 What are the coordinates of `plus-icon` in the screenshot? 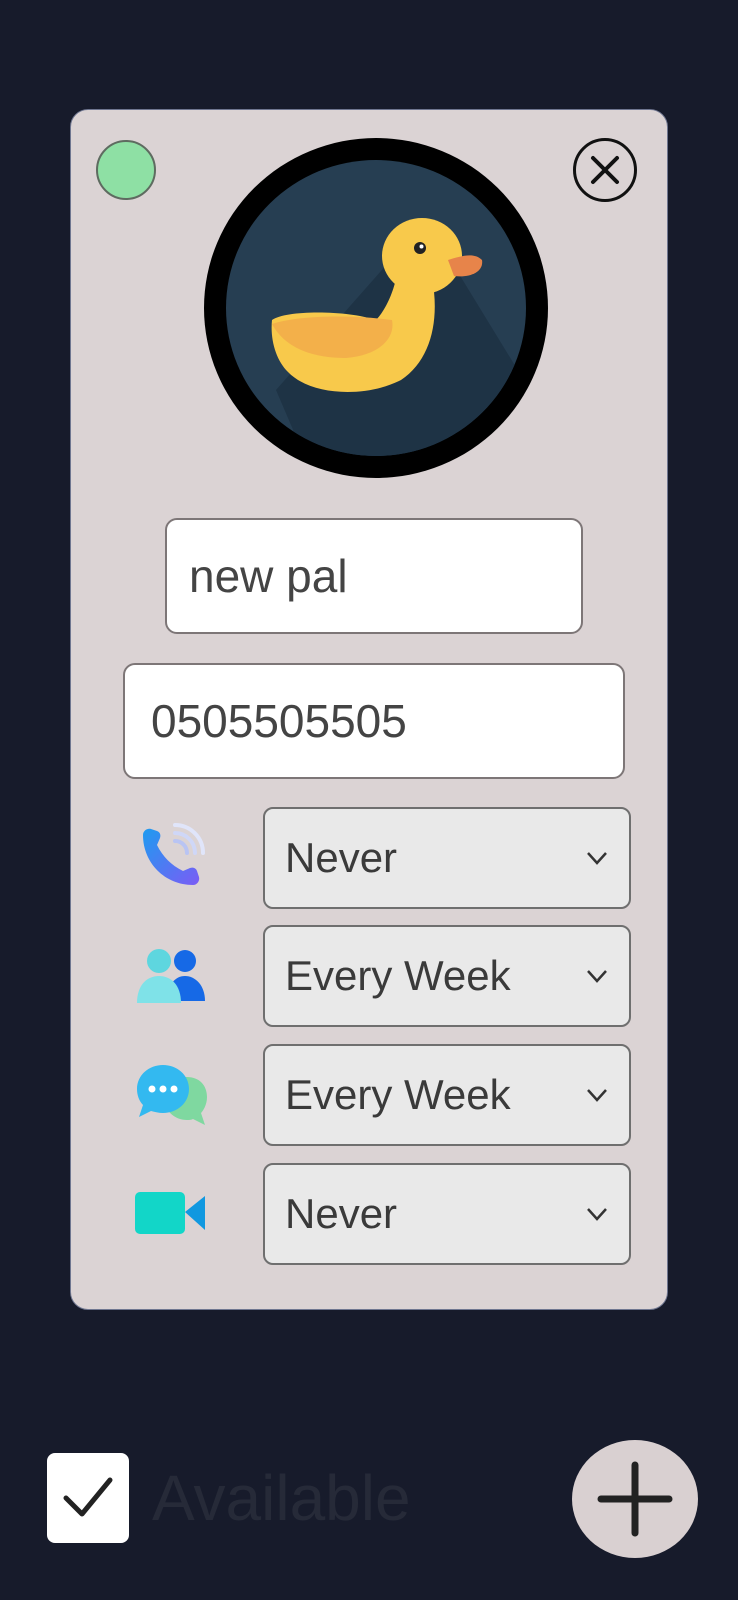 It's located at (635, 1499).